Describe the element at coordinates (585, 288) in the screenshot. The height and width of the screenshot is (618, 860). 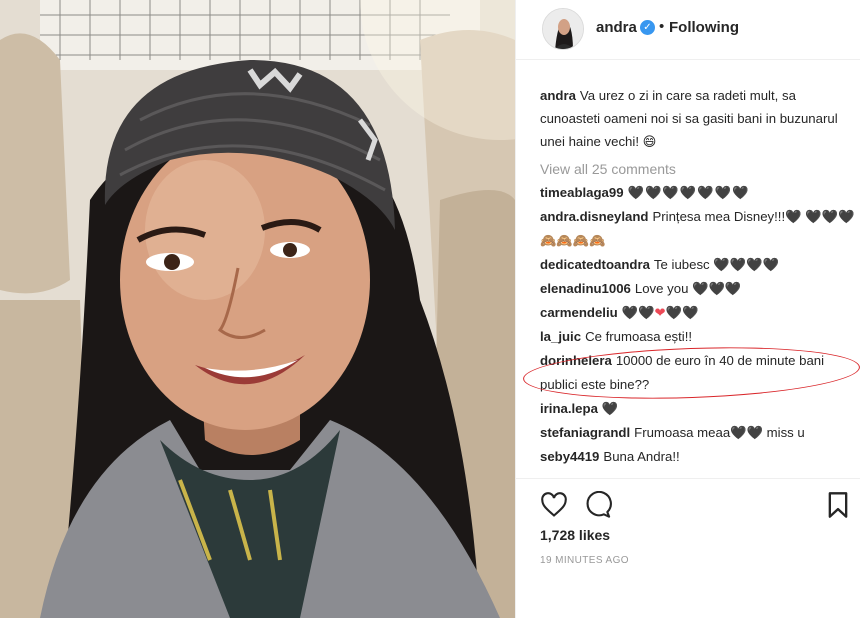
I see `comment-username: elenadinu1006` at that location.